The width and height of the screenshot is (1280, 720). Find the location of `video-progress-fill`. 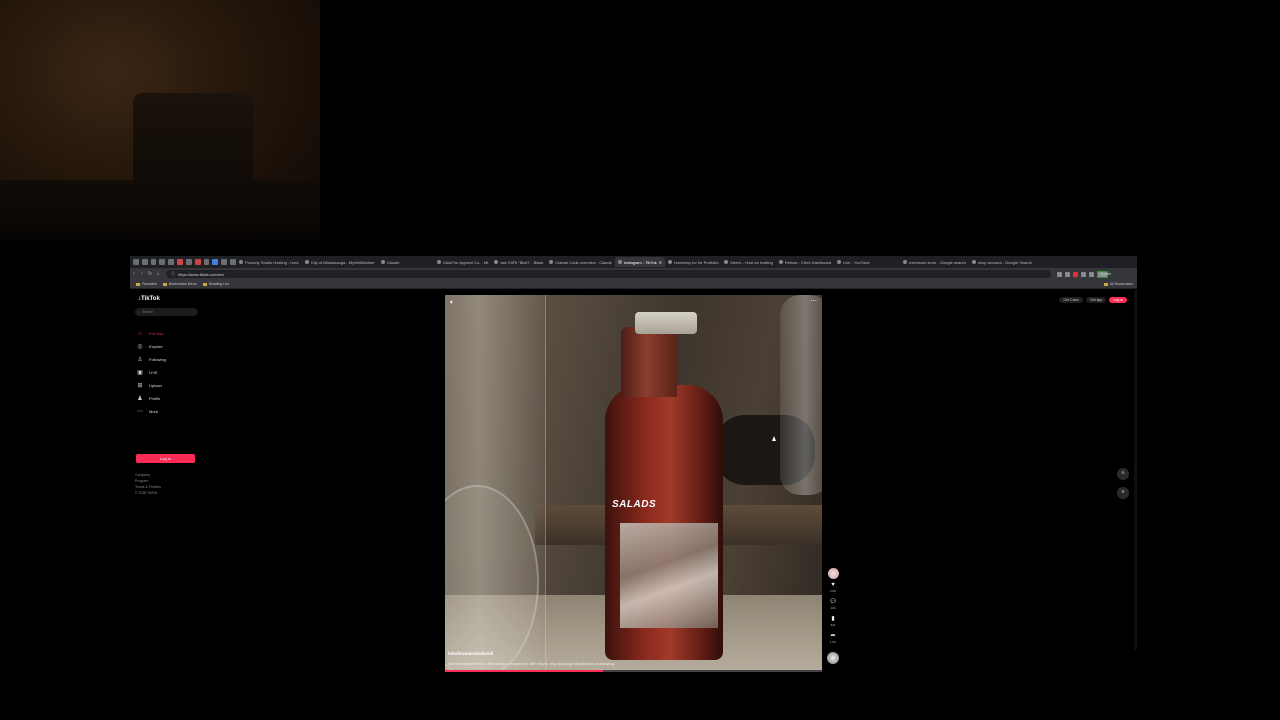

video-progress-fill is located at coordinates (524, 671).